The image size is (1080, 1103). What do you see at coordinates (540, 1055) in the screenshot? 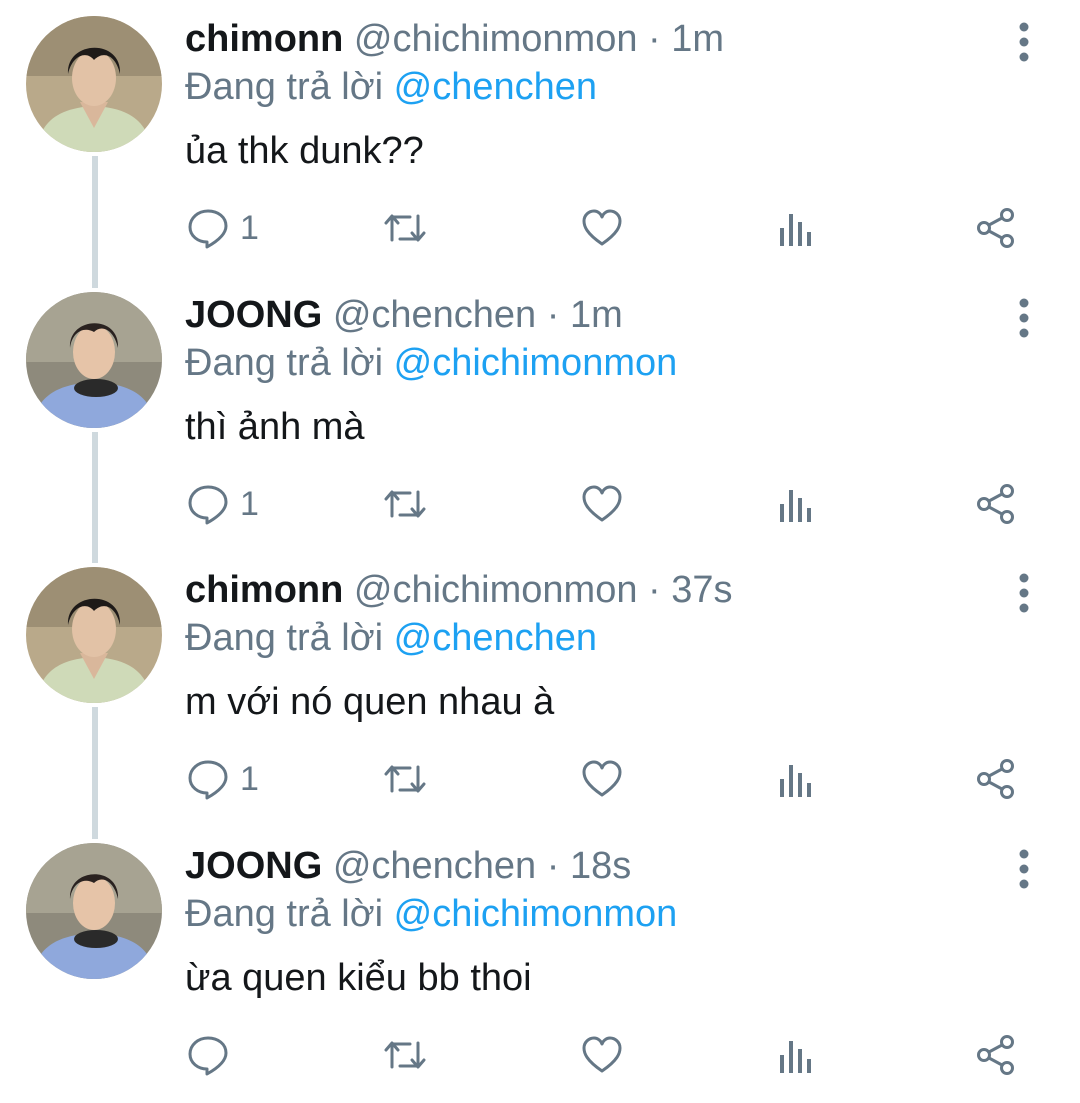
I see `action-bar` at bounding box center [540, 1055].